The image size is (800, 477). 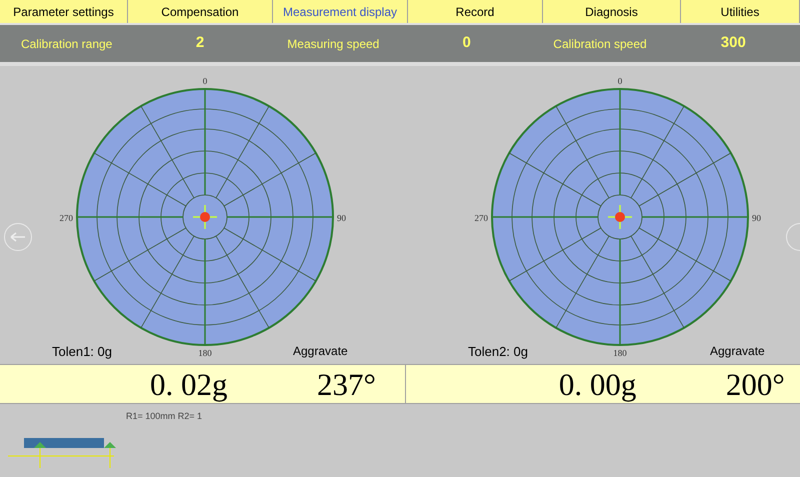 I want to click on status-value: 0, so click(x=466, y=43).